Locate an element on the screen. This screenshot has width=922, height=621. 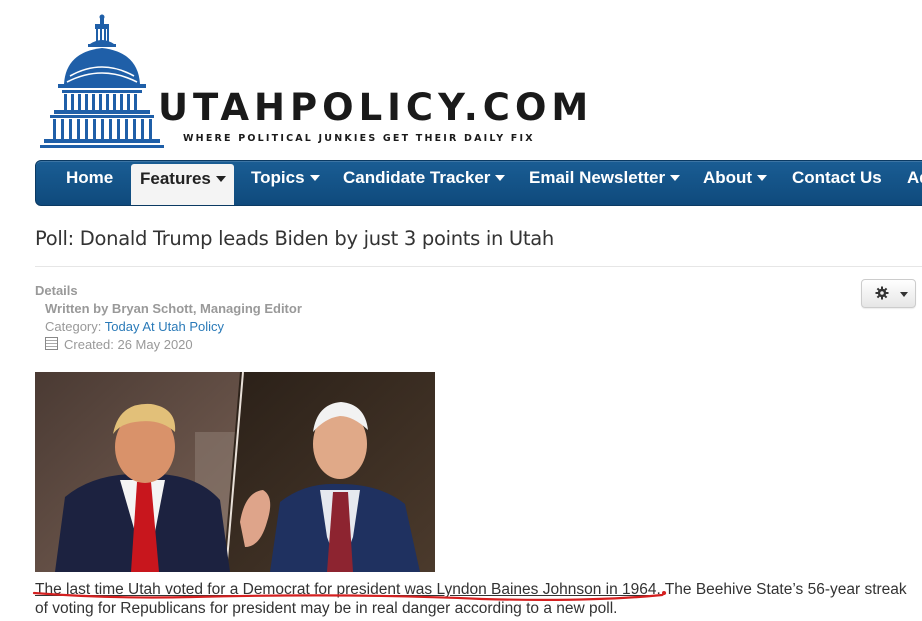
article-author: Written by Bryan Schott, Managing Editor is located at coordinates (173, 308).